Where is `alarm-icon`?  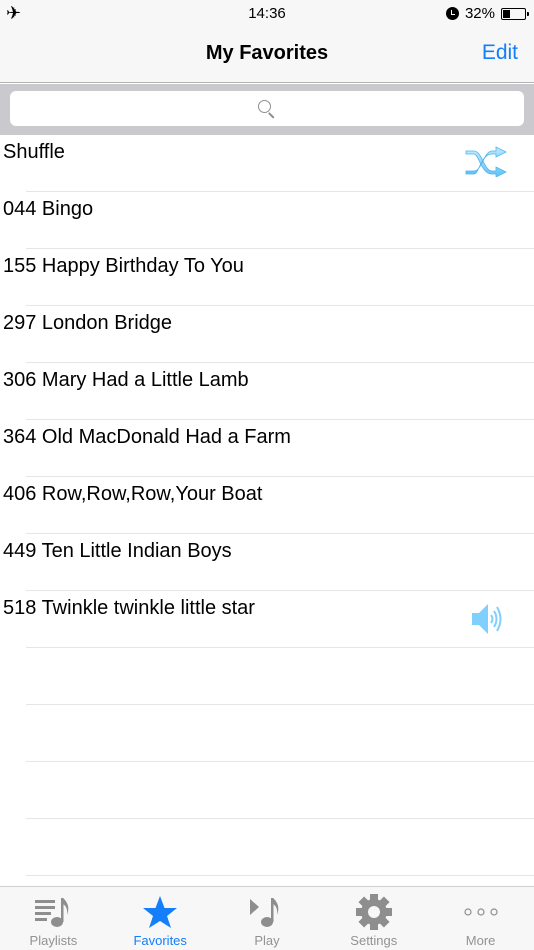 alarm-icon is located at coordinates (452, 13).